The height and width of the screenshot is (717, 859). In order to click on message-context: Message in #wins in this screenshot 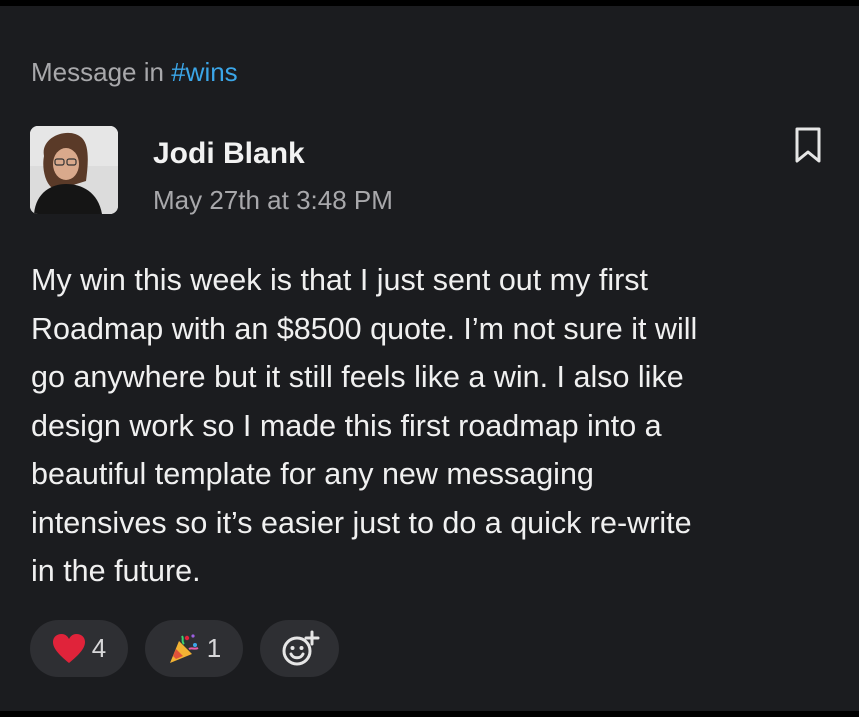, I will do `click(134, 72)`.